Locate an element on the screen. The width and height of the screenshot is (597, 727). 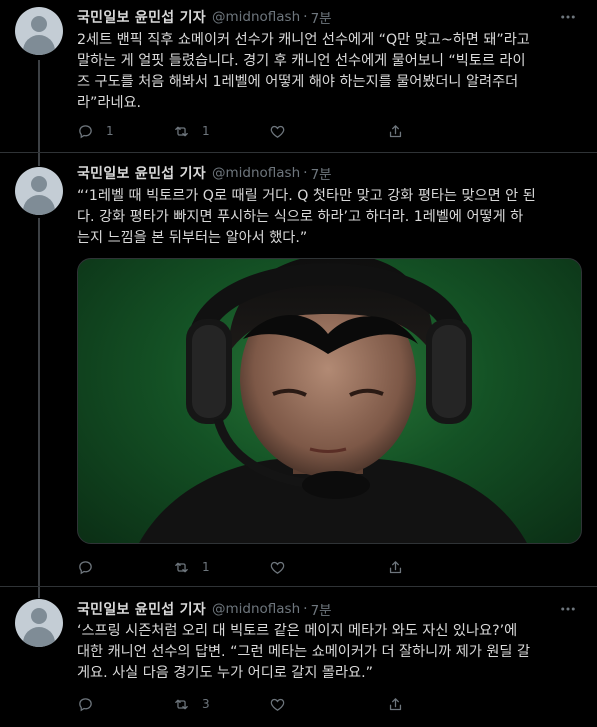
tweet-actions: 1 is located at coordinates (292, 567).